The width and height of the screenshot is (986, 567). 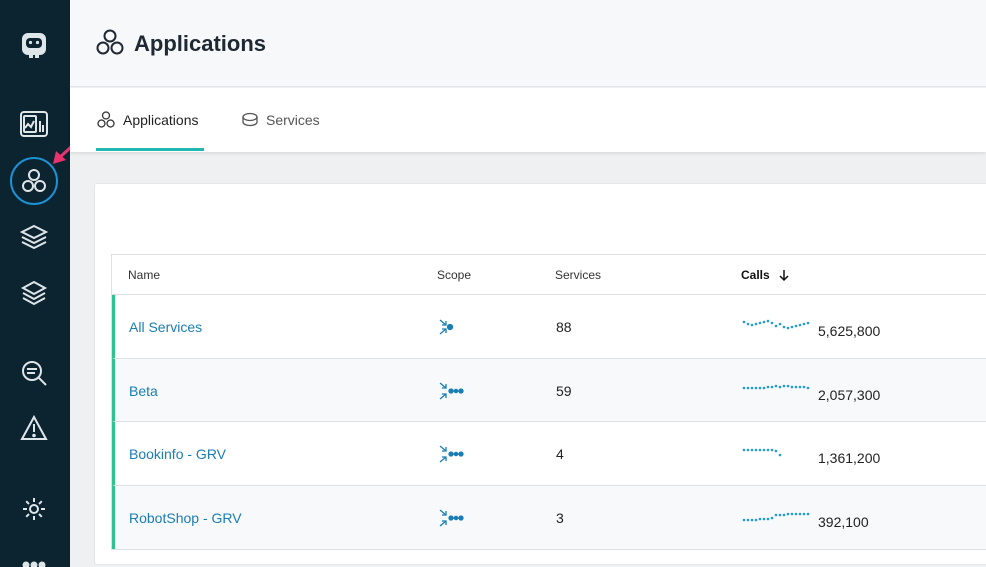 What do you see at coordinates (34, 373) in the screenshot?
I see `search-analytics-icon` at bounding box center [34, 373].